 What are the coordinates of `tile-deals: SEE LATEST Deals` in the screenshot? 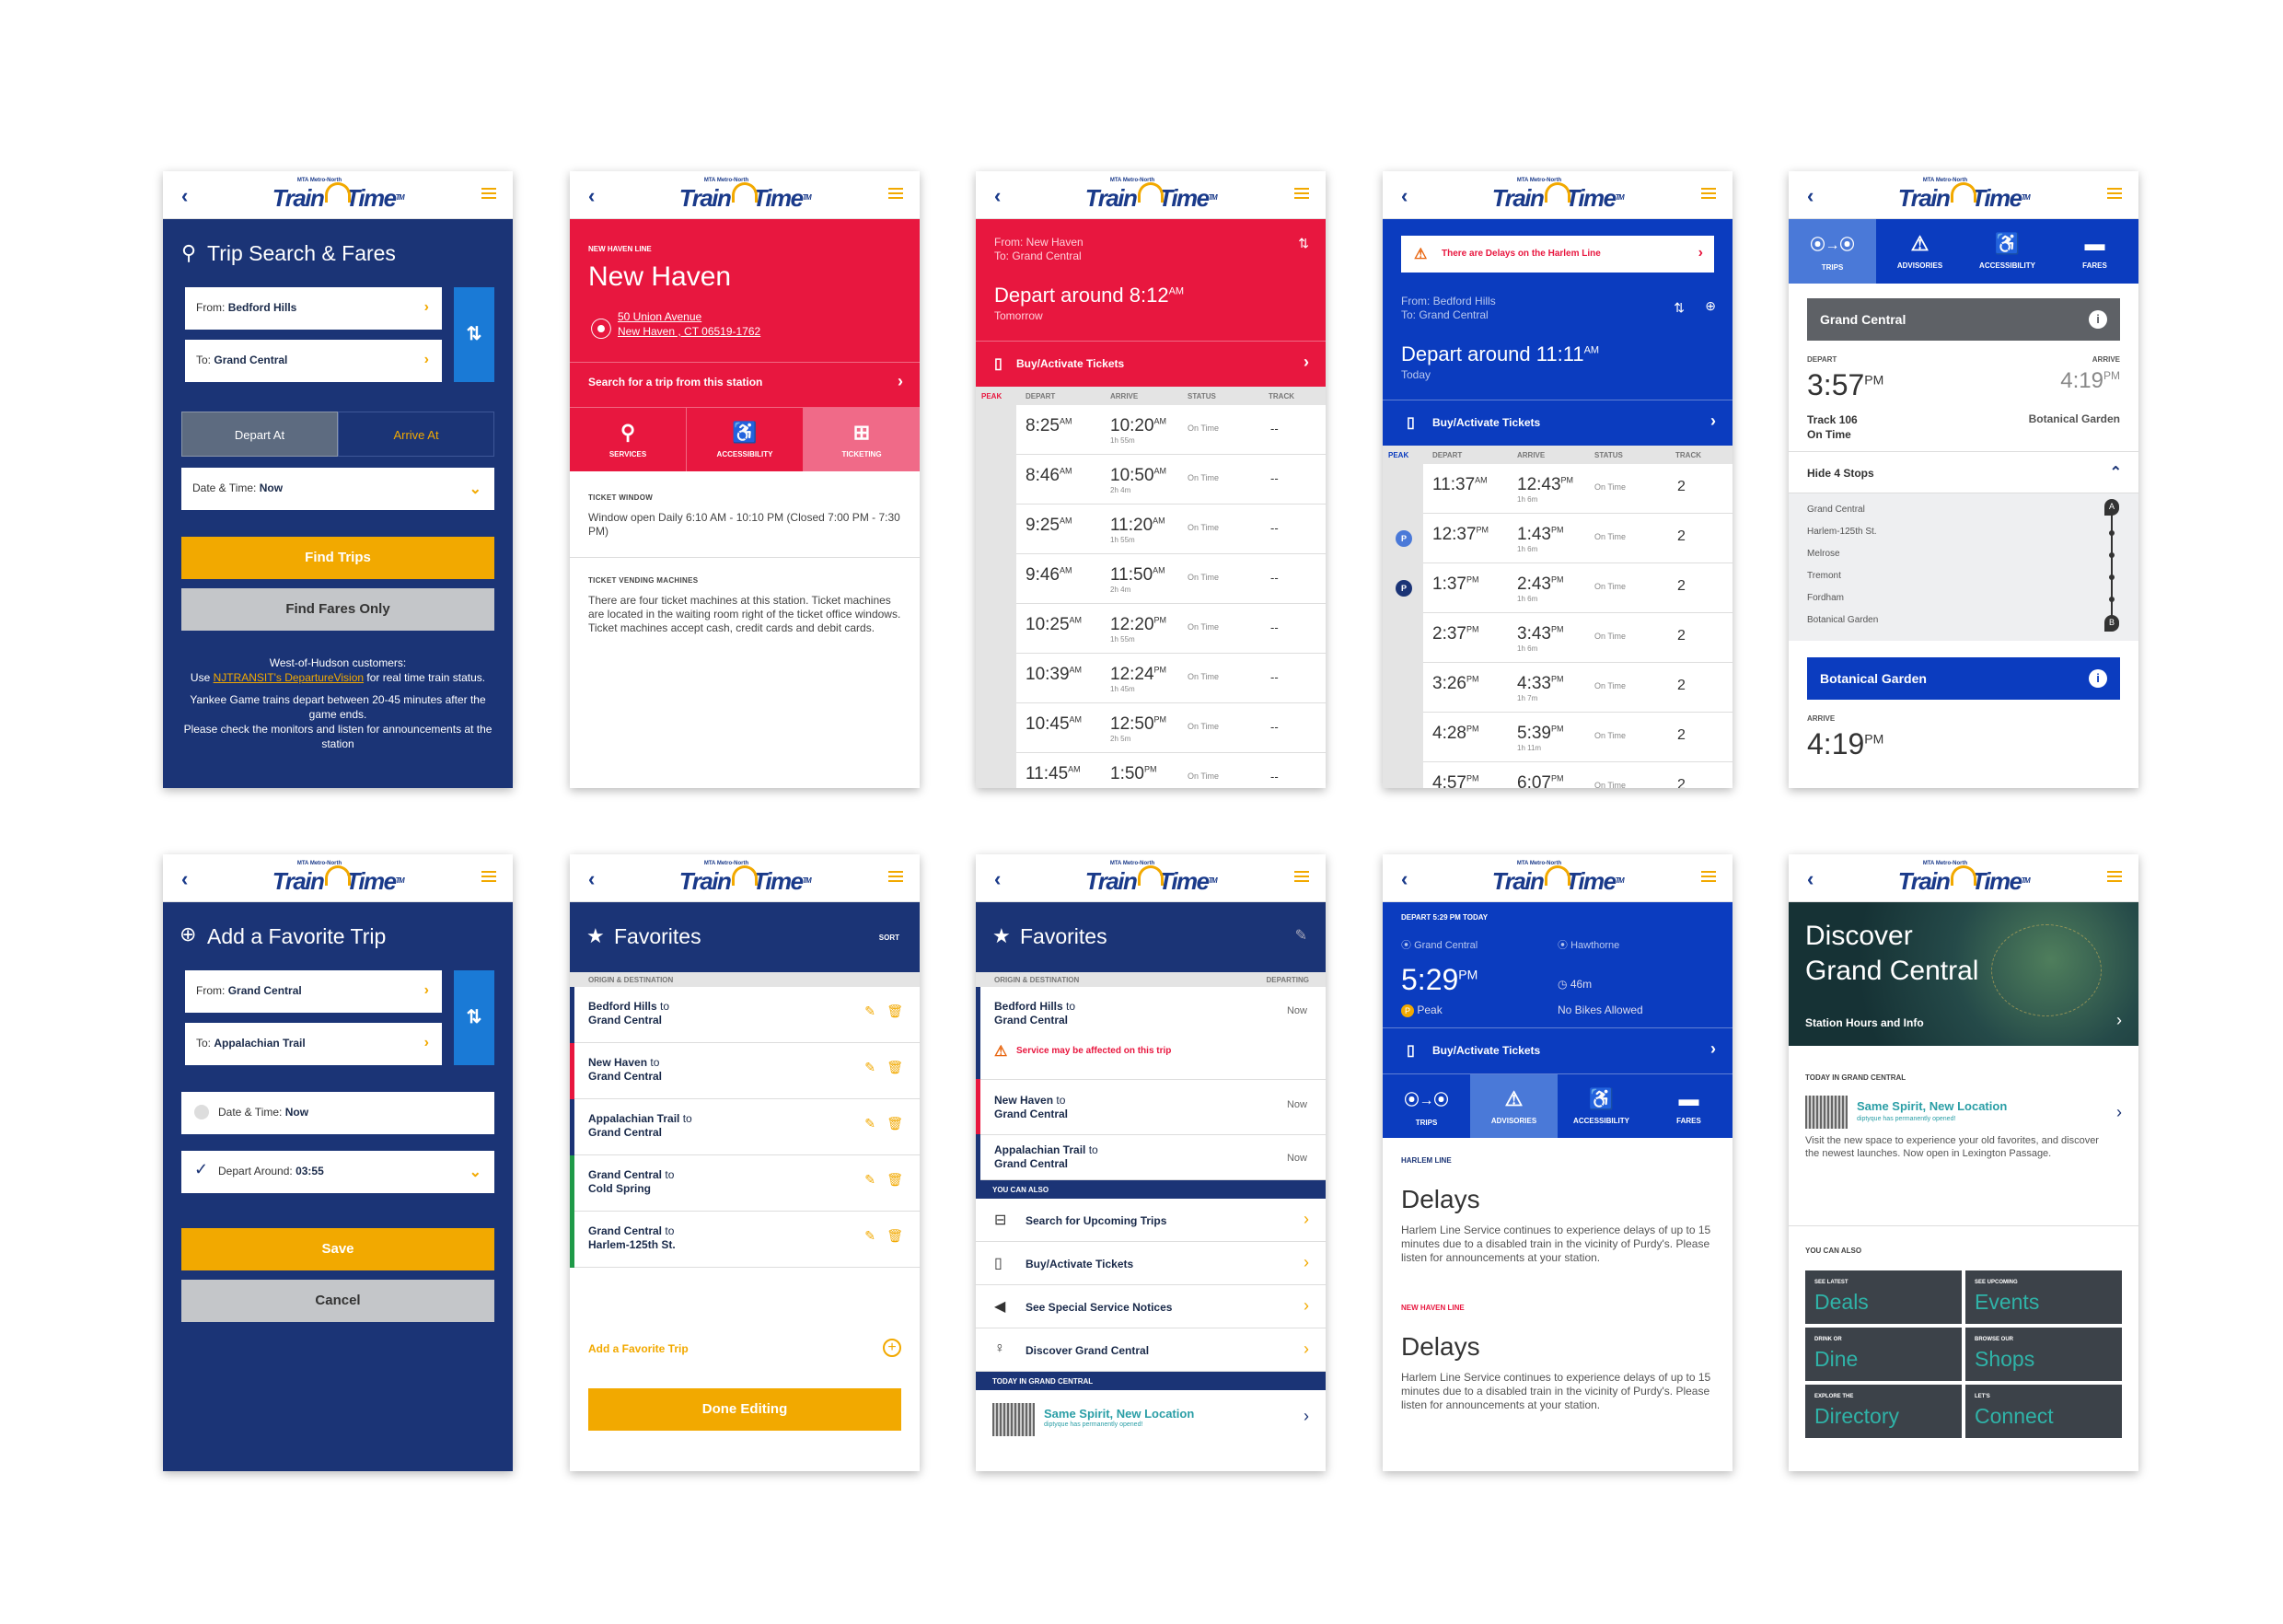 It's located at (1883, 1297).